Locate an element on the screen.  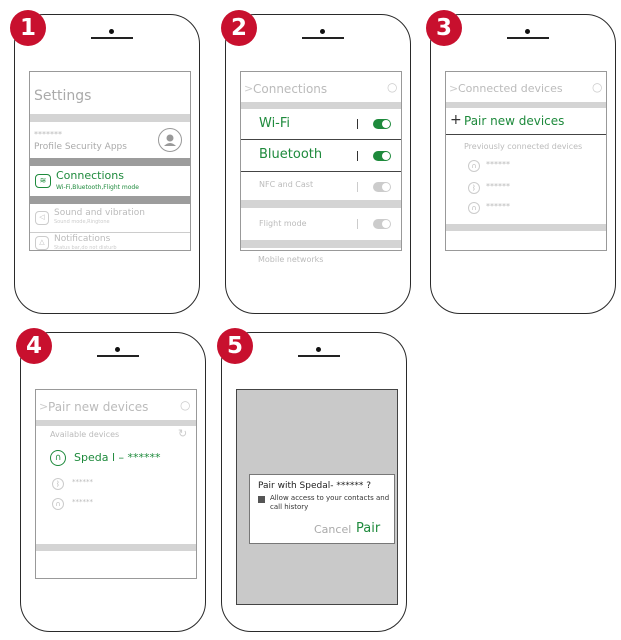
cancel-button: Cancel is located at coordinates (332, 529).